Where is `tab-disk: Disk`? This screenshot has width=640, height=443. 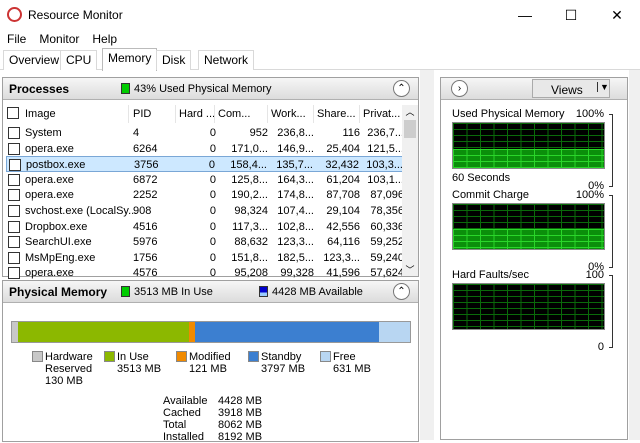 tab-disk: Disk is located at coordinates (174, 60).